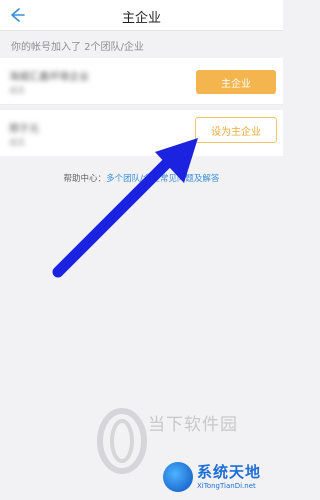 Image resolution: width=320 pixels, height=500 pixels. What do you see at coordinates (226, 486) in the screenshot?
I see `xitong-watermark-url: XiTongTianDi.net` at bounding box center [226, 486].